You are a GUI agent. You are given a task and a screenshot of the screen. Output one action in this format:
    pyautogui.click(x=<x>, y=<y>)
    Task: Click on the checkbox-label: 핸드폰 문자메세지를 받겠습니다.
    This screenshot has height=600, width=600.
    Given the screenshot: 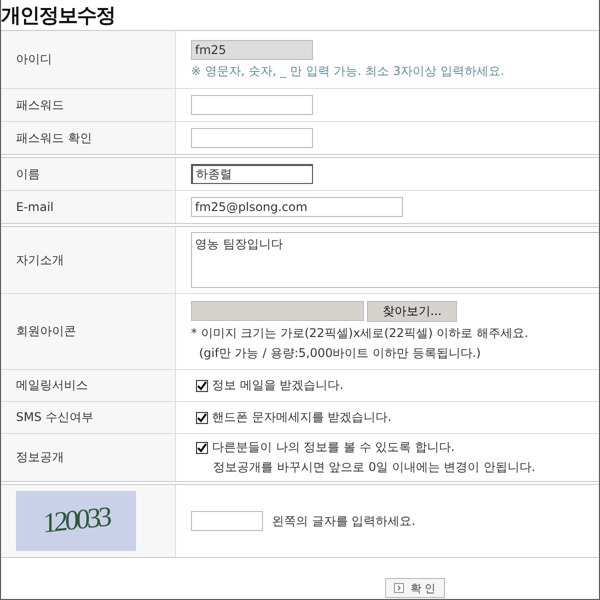 What is the action you would take?
    pyautogui.click(x=302, y=417)
    